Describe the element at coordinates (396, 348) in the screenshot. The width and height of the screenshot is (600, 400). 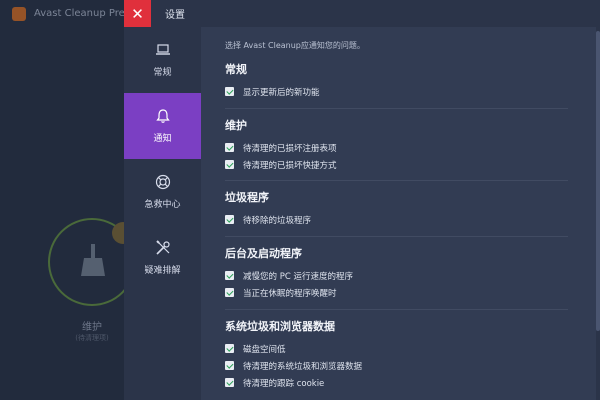
I see `option-low-disk-space: 磁盘空间低` at that location.